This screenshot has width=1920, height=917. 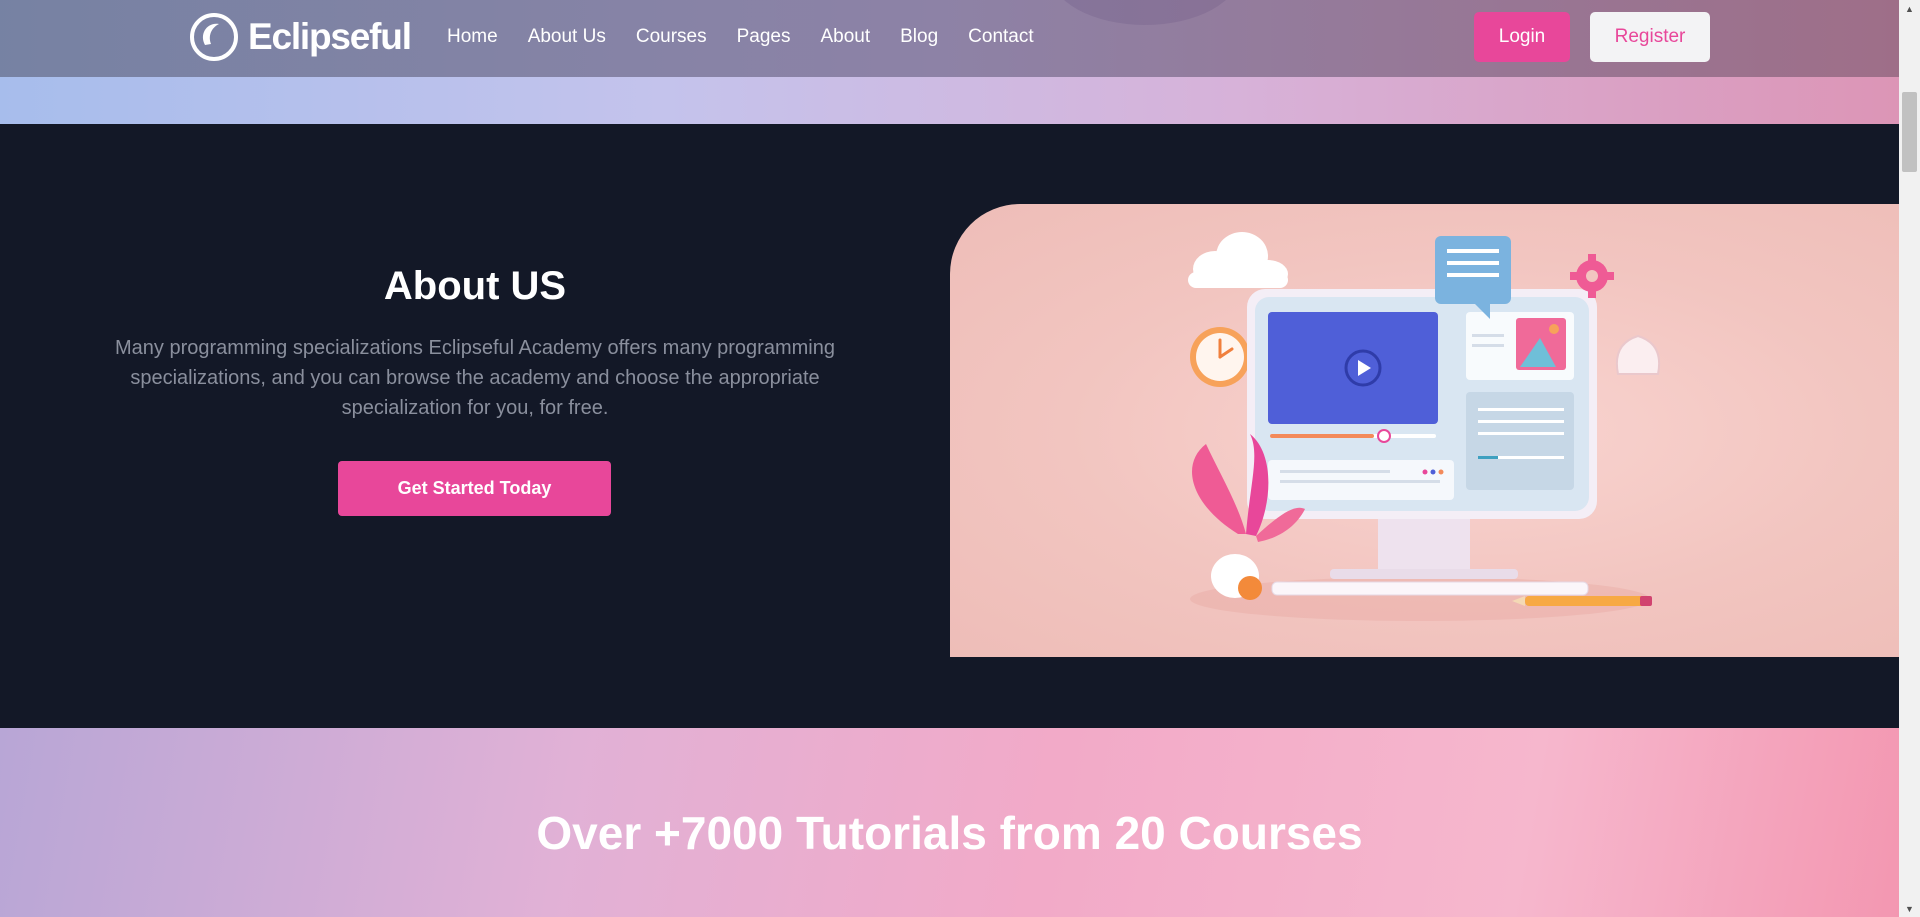 What do you see at coordinates (330, 36) in the screenshot?
I see `brand-name: Eclipseful` at bounding box center [330, 36].